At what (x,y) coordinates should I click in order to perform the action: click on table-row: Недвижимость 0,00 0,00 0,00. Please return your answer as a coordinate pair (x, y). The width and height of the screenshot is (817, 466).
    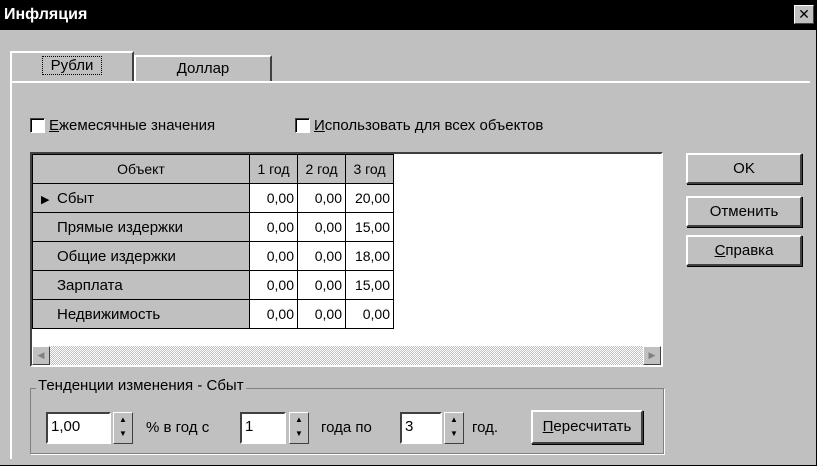
    Looking at the image, I should click on (213, 314).